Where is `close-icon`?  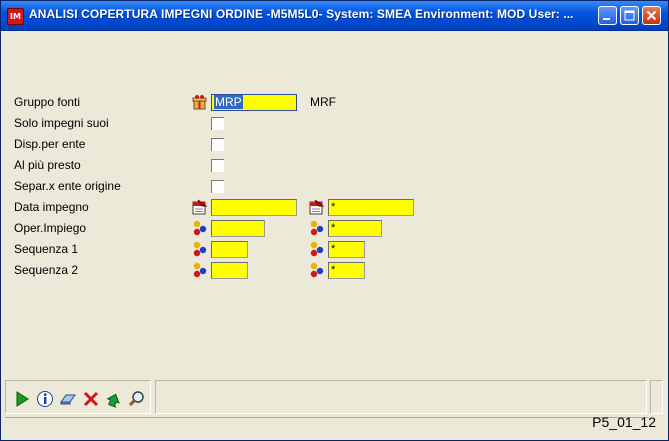
close-icon is located at coordinates (651, 15).